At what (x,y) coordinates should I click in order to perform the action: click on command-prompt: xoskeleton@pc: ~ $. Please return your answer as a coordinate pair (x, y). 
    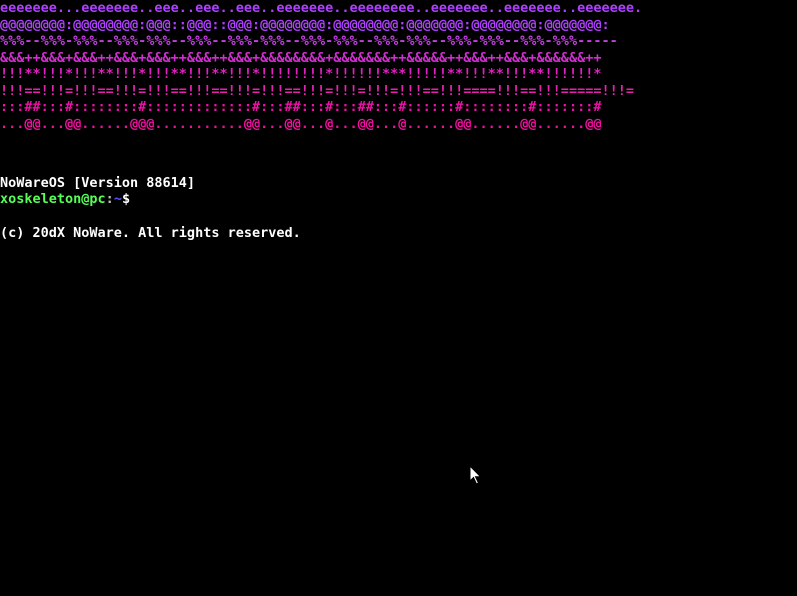
    Looking at the image, I should click on (65, 199).